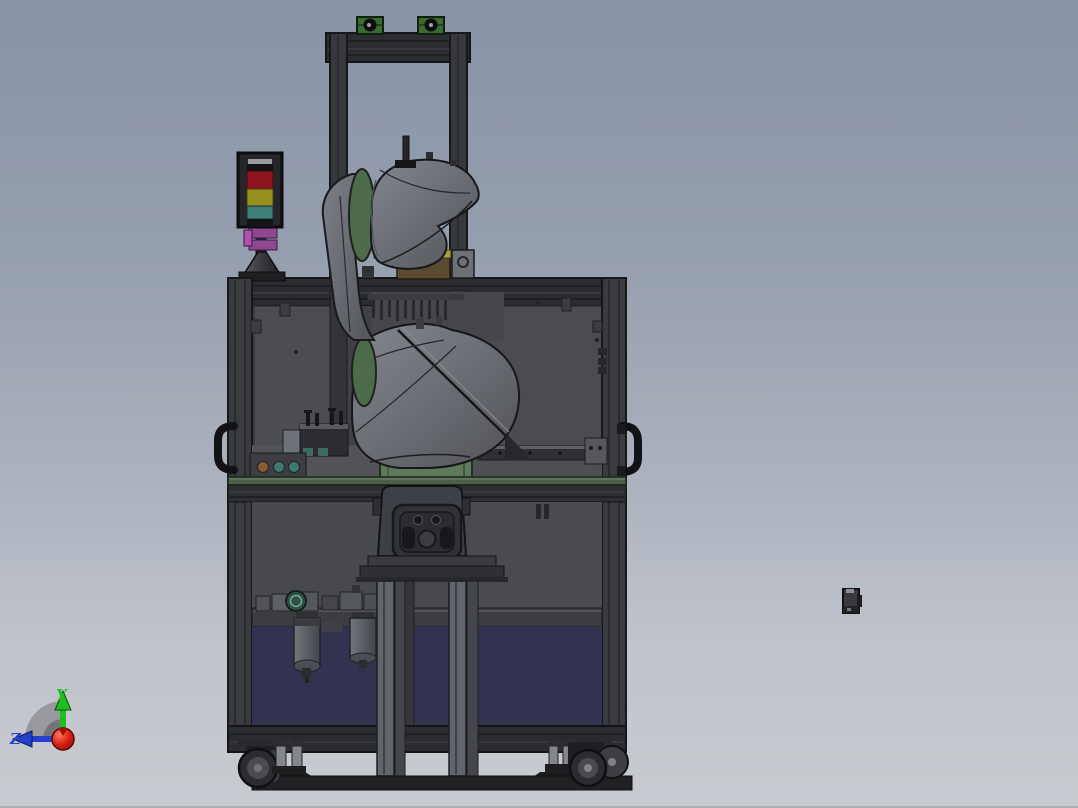  What do you see at coordinates (62, 695) in the screenshot?
I see `y-axis-label: Y` at bounding box center [62, 695].